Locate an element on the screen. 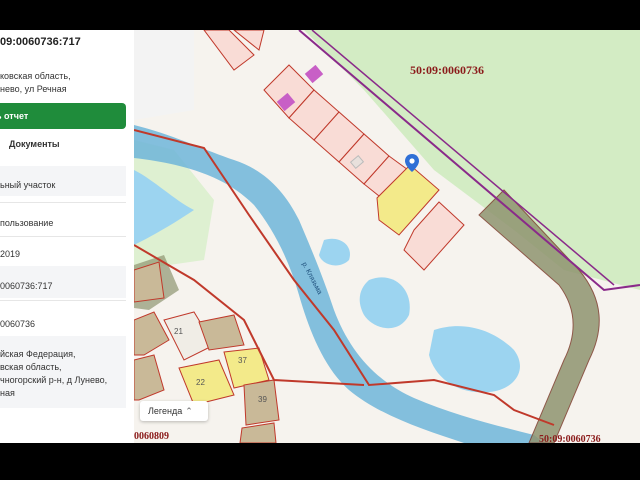 The image size is (640, 480). bottom-quarter-label: 50:09:0060736 is located at coordinates (570, 438).